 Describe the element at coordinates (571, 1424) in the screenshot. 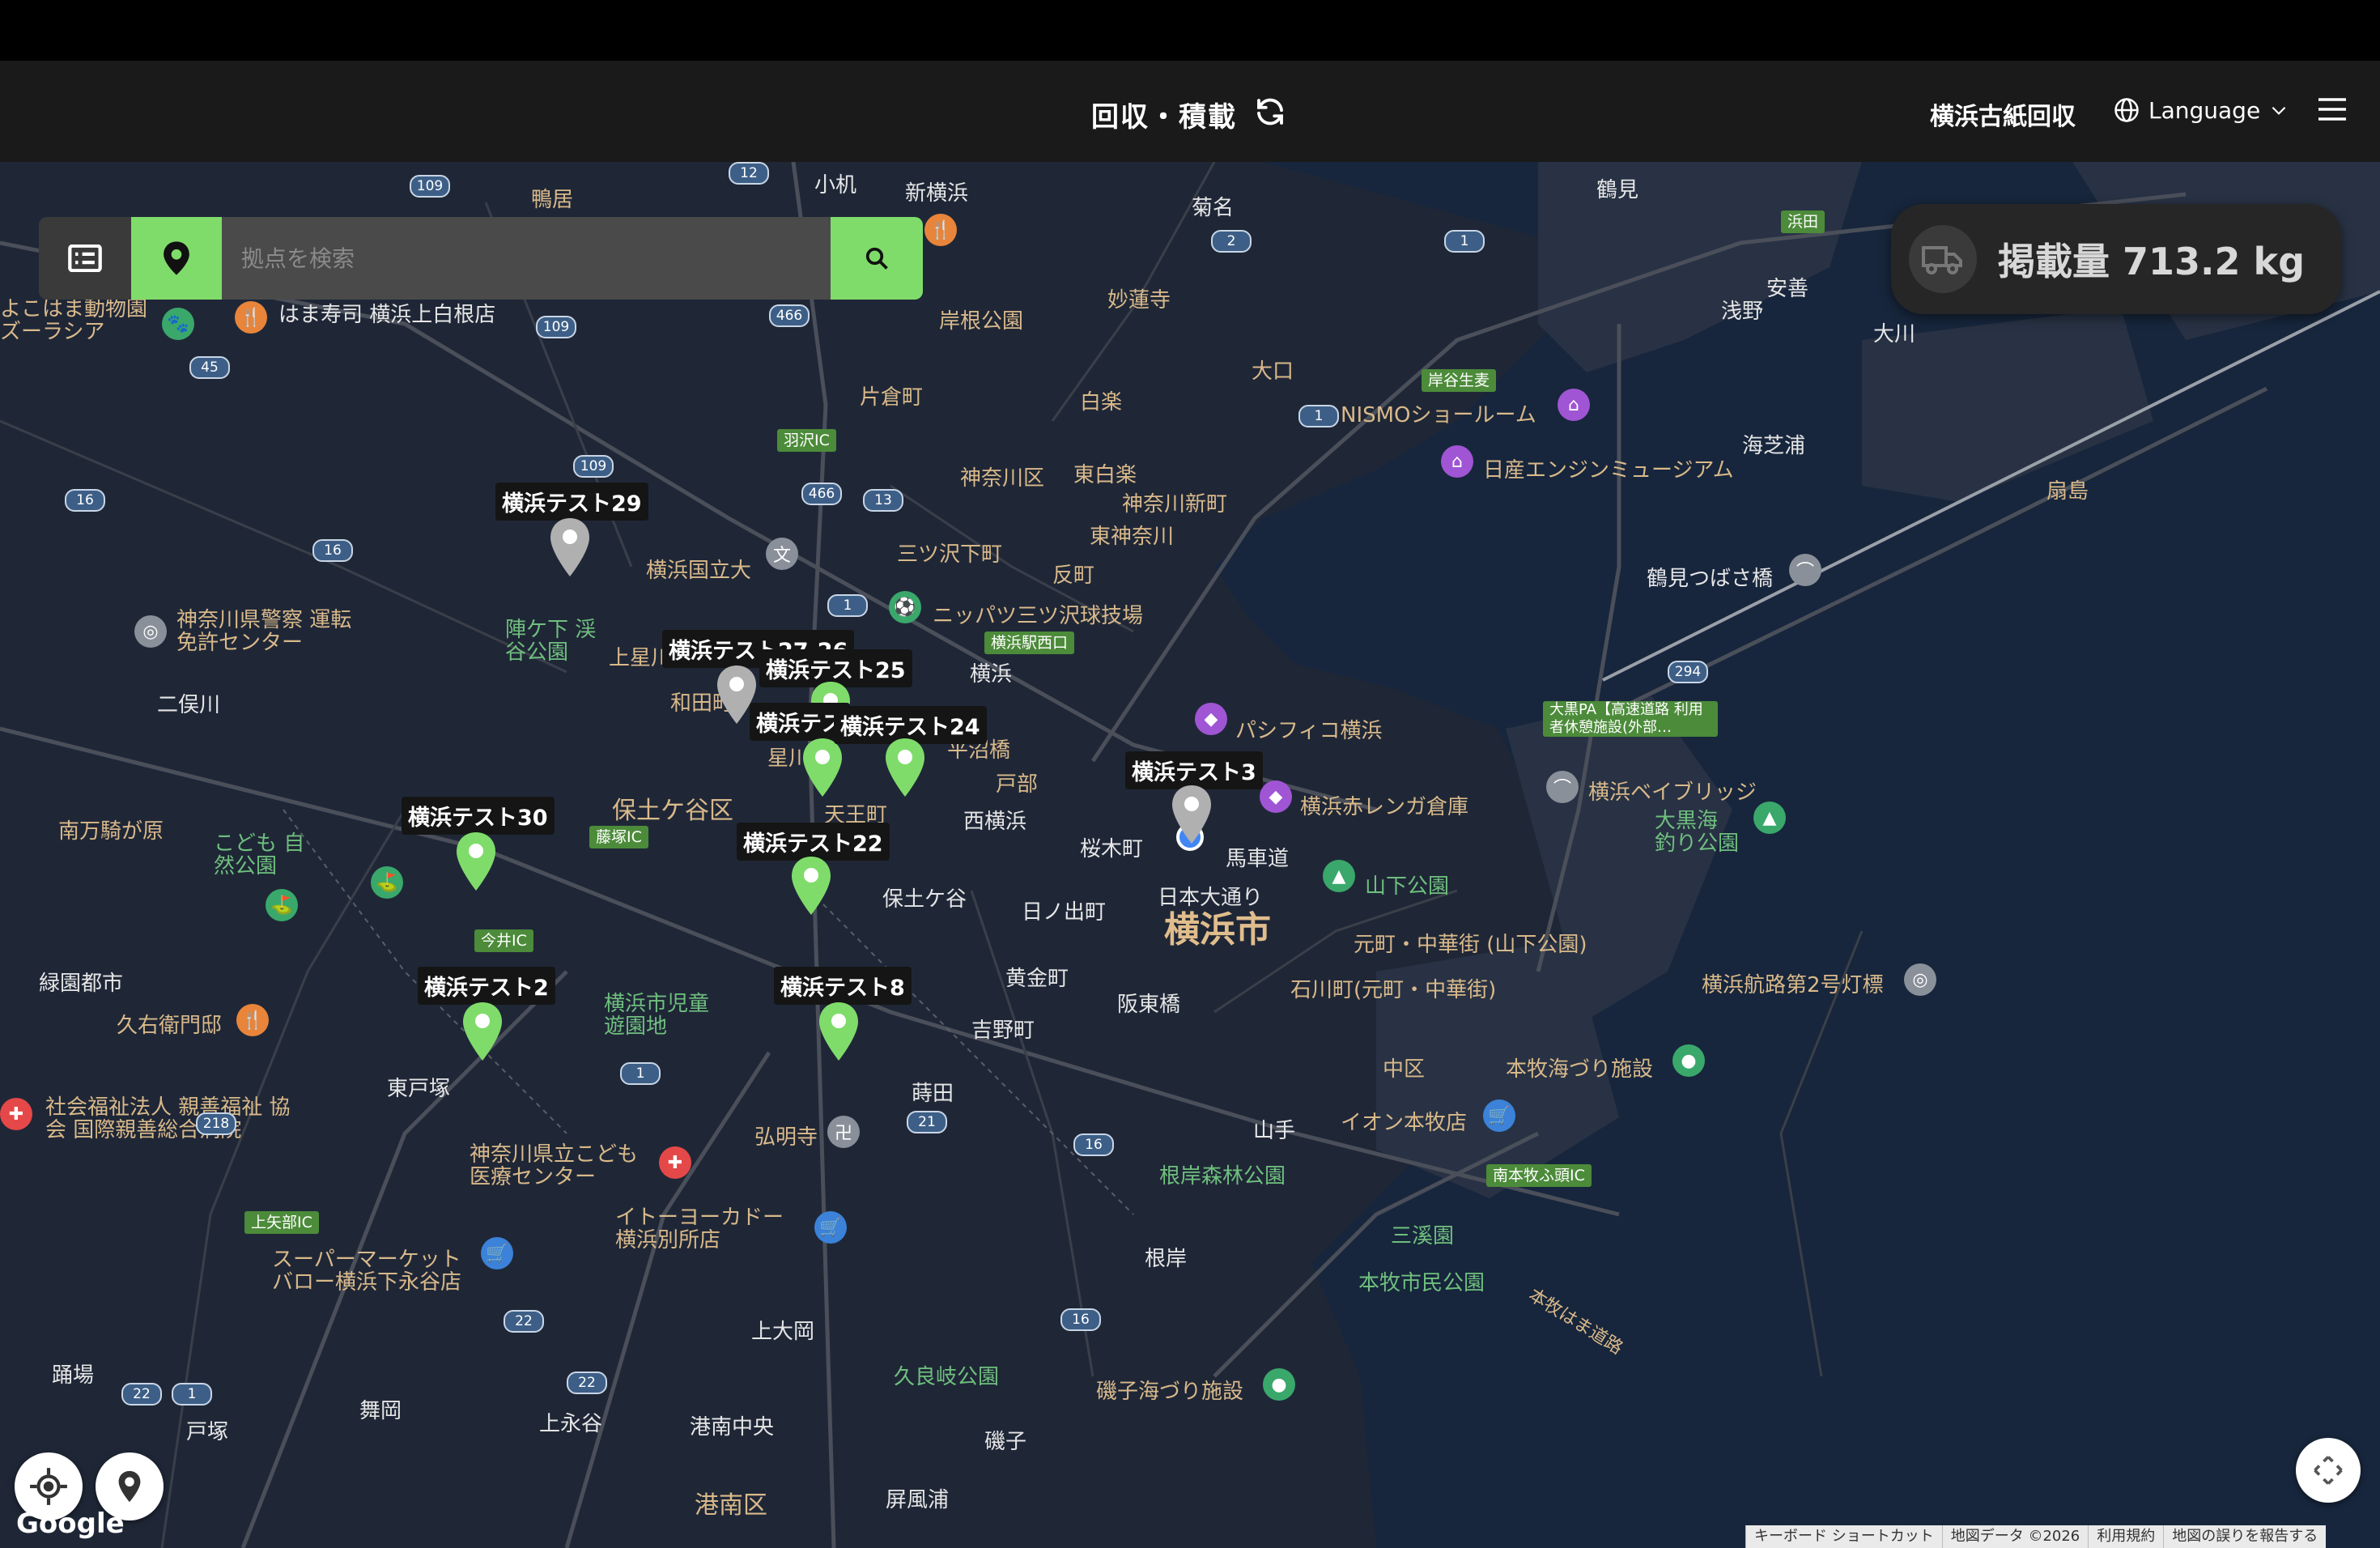

I see `map-label: 上永谷` at that location.